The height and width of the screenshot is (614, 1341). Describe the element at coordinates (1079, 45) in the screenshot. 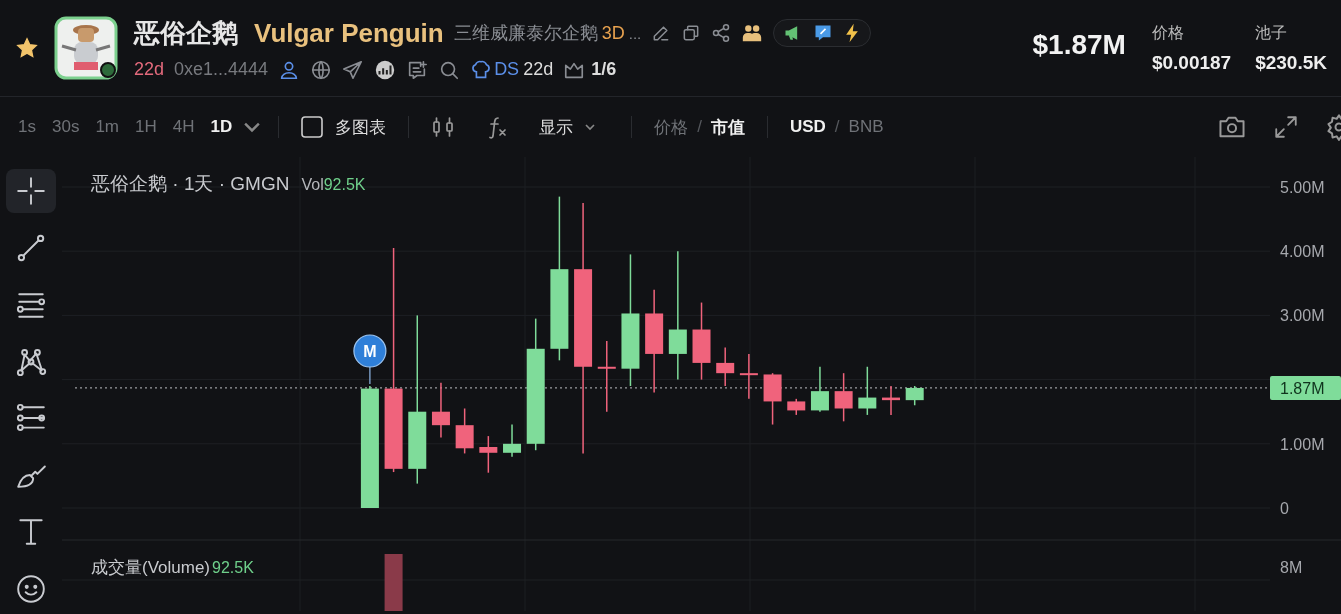

I see `market-cap: $1.87M` at that location.